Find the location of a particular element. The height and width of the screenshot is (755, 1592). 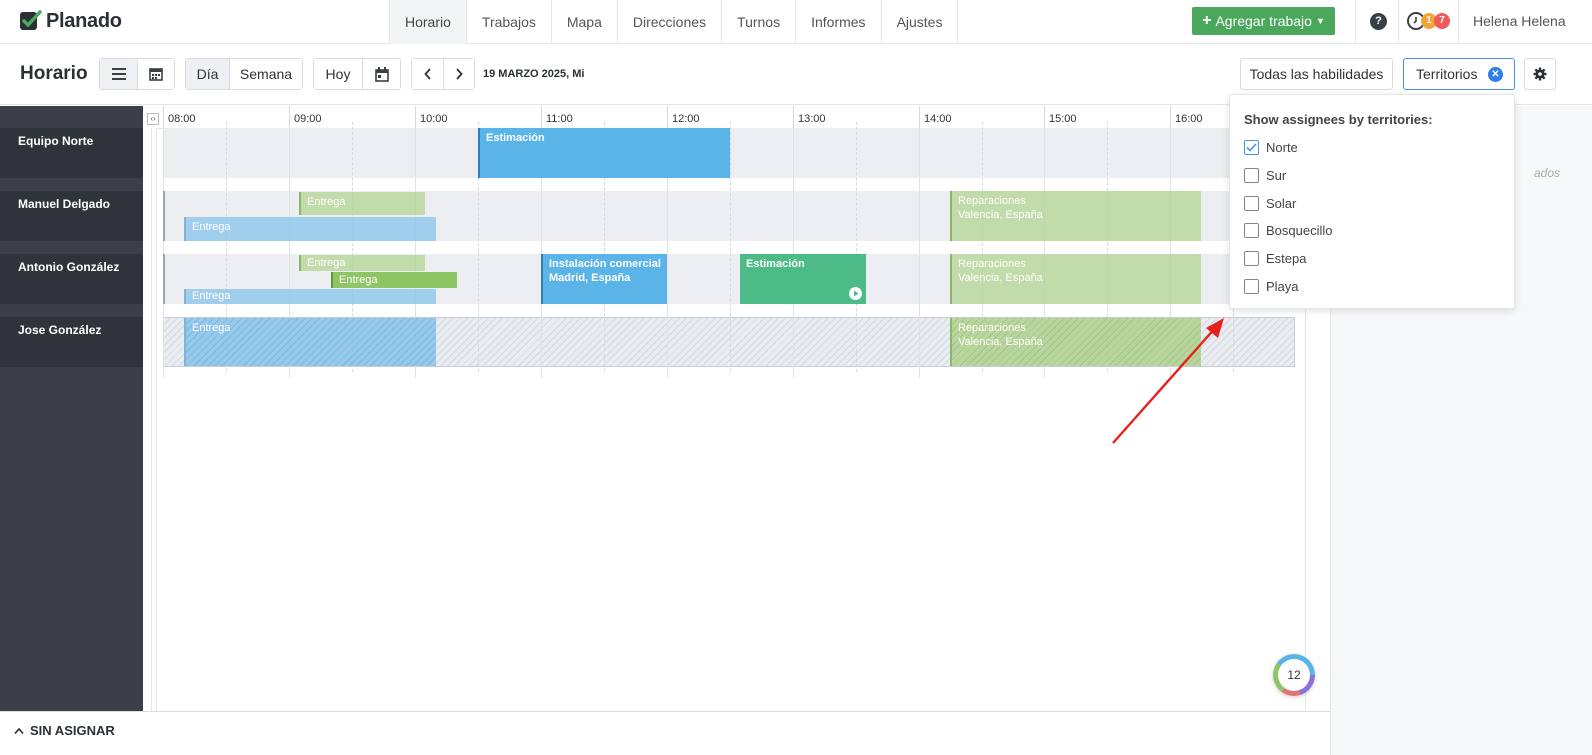

job-title: Entrega is located at coordinates (211, 227).